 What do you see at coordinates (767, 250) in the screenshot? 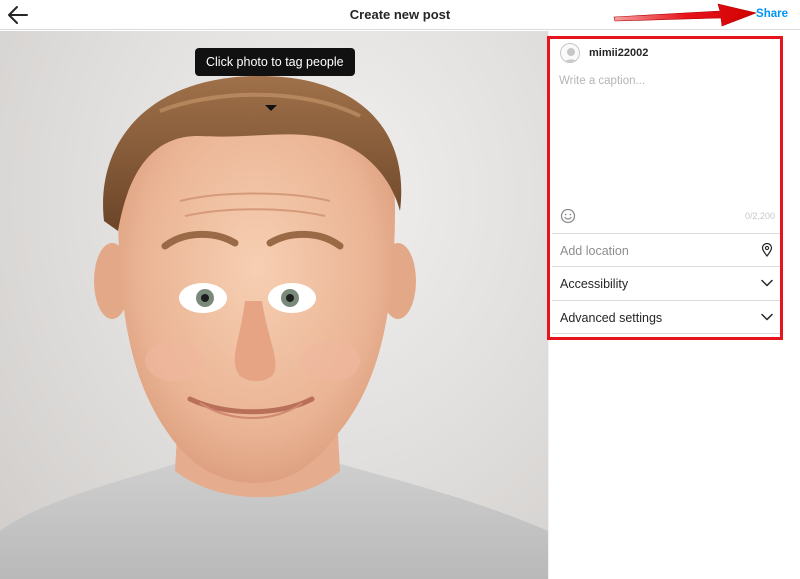
I see `location-pin-icon` at bounding box center [767, 250].